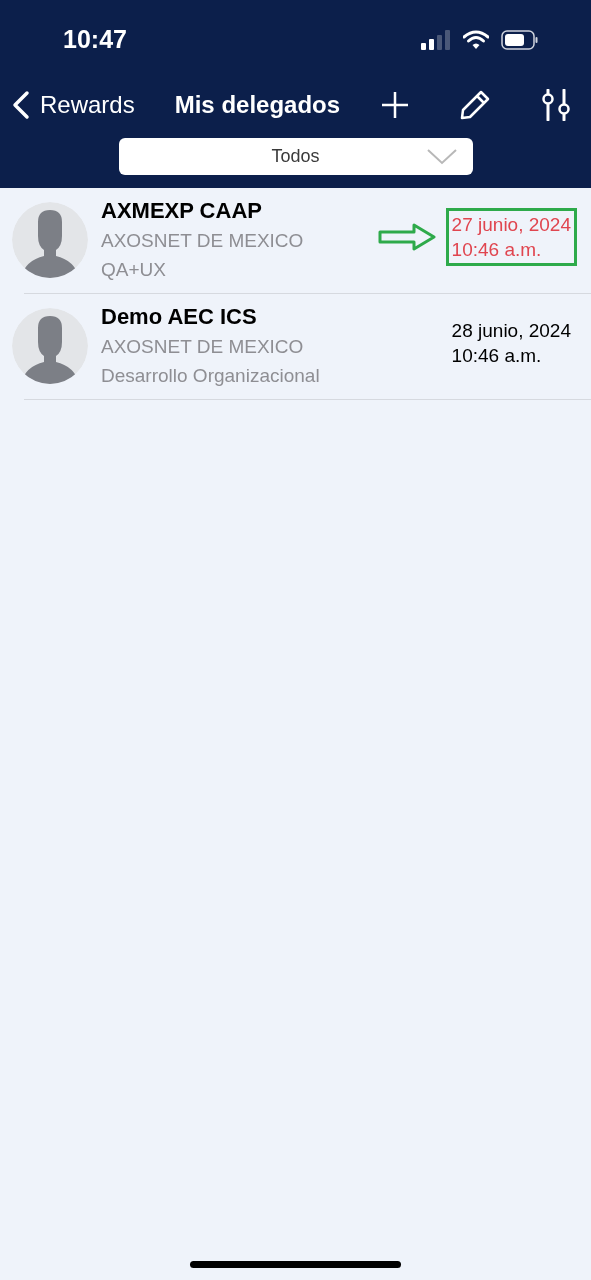 This screenshot has width=591, height=1280. Describe the element at coordinates (520, 40) in the screenshot. I see `battery-icon` at that location.